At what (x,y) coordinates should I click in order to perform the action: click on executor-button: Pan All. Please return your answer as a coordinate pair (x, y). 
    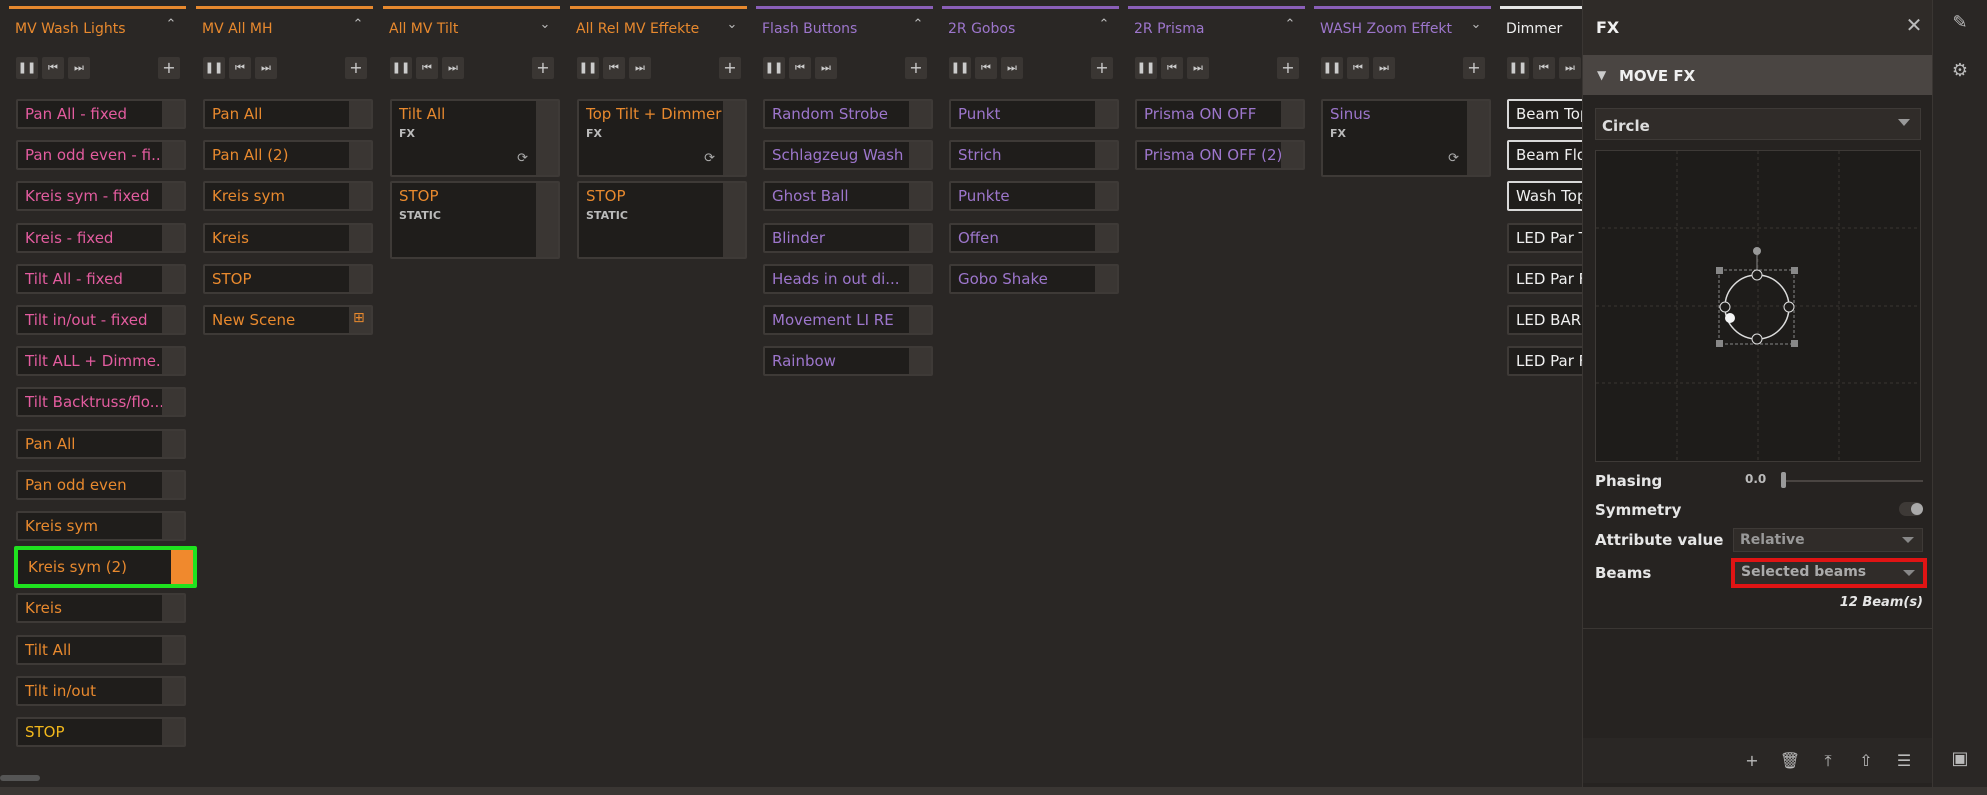
    Looking at the image, I should click on (288, 114).